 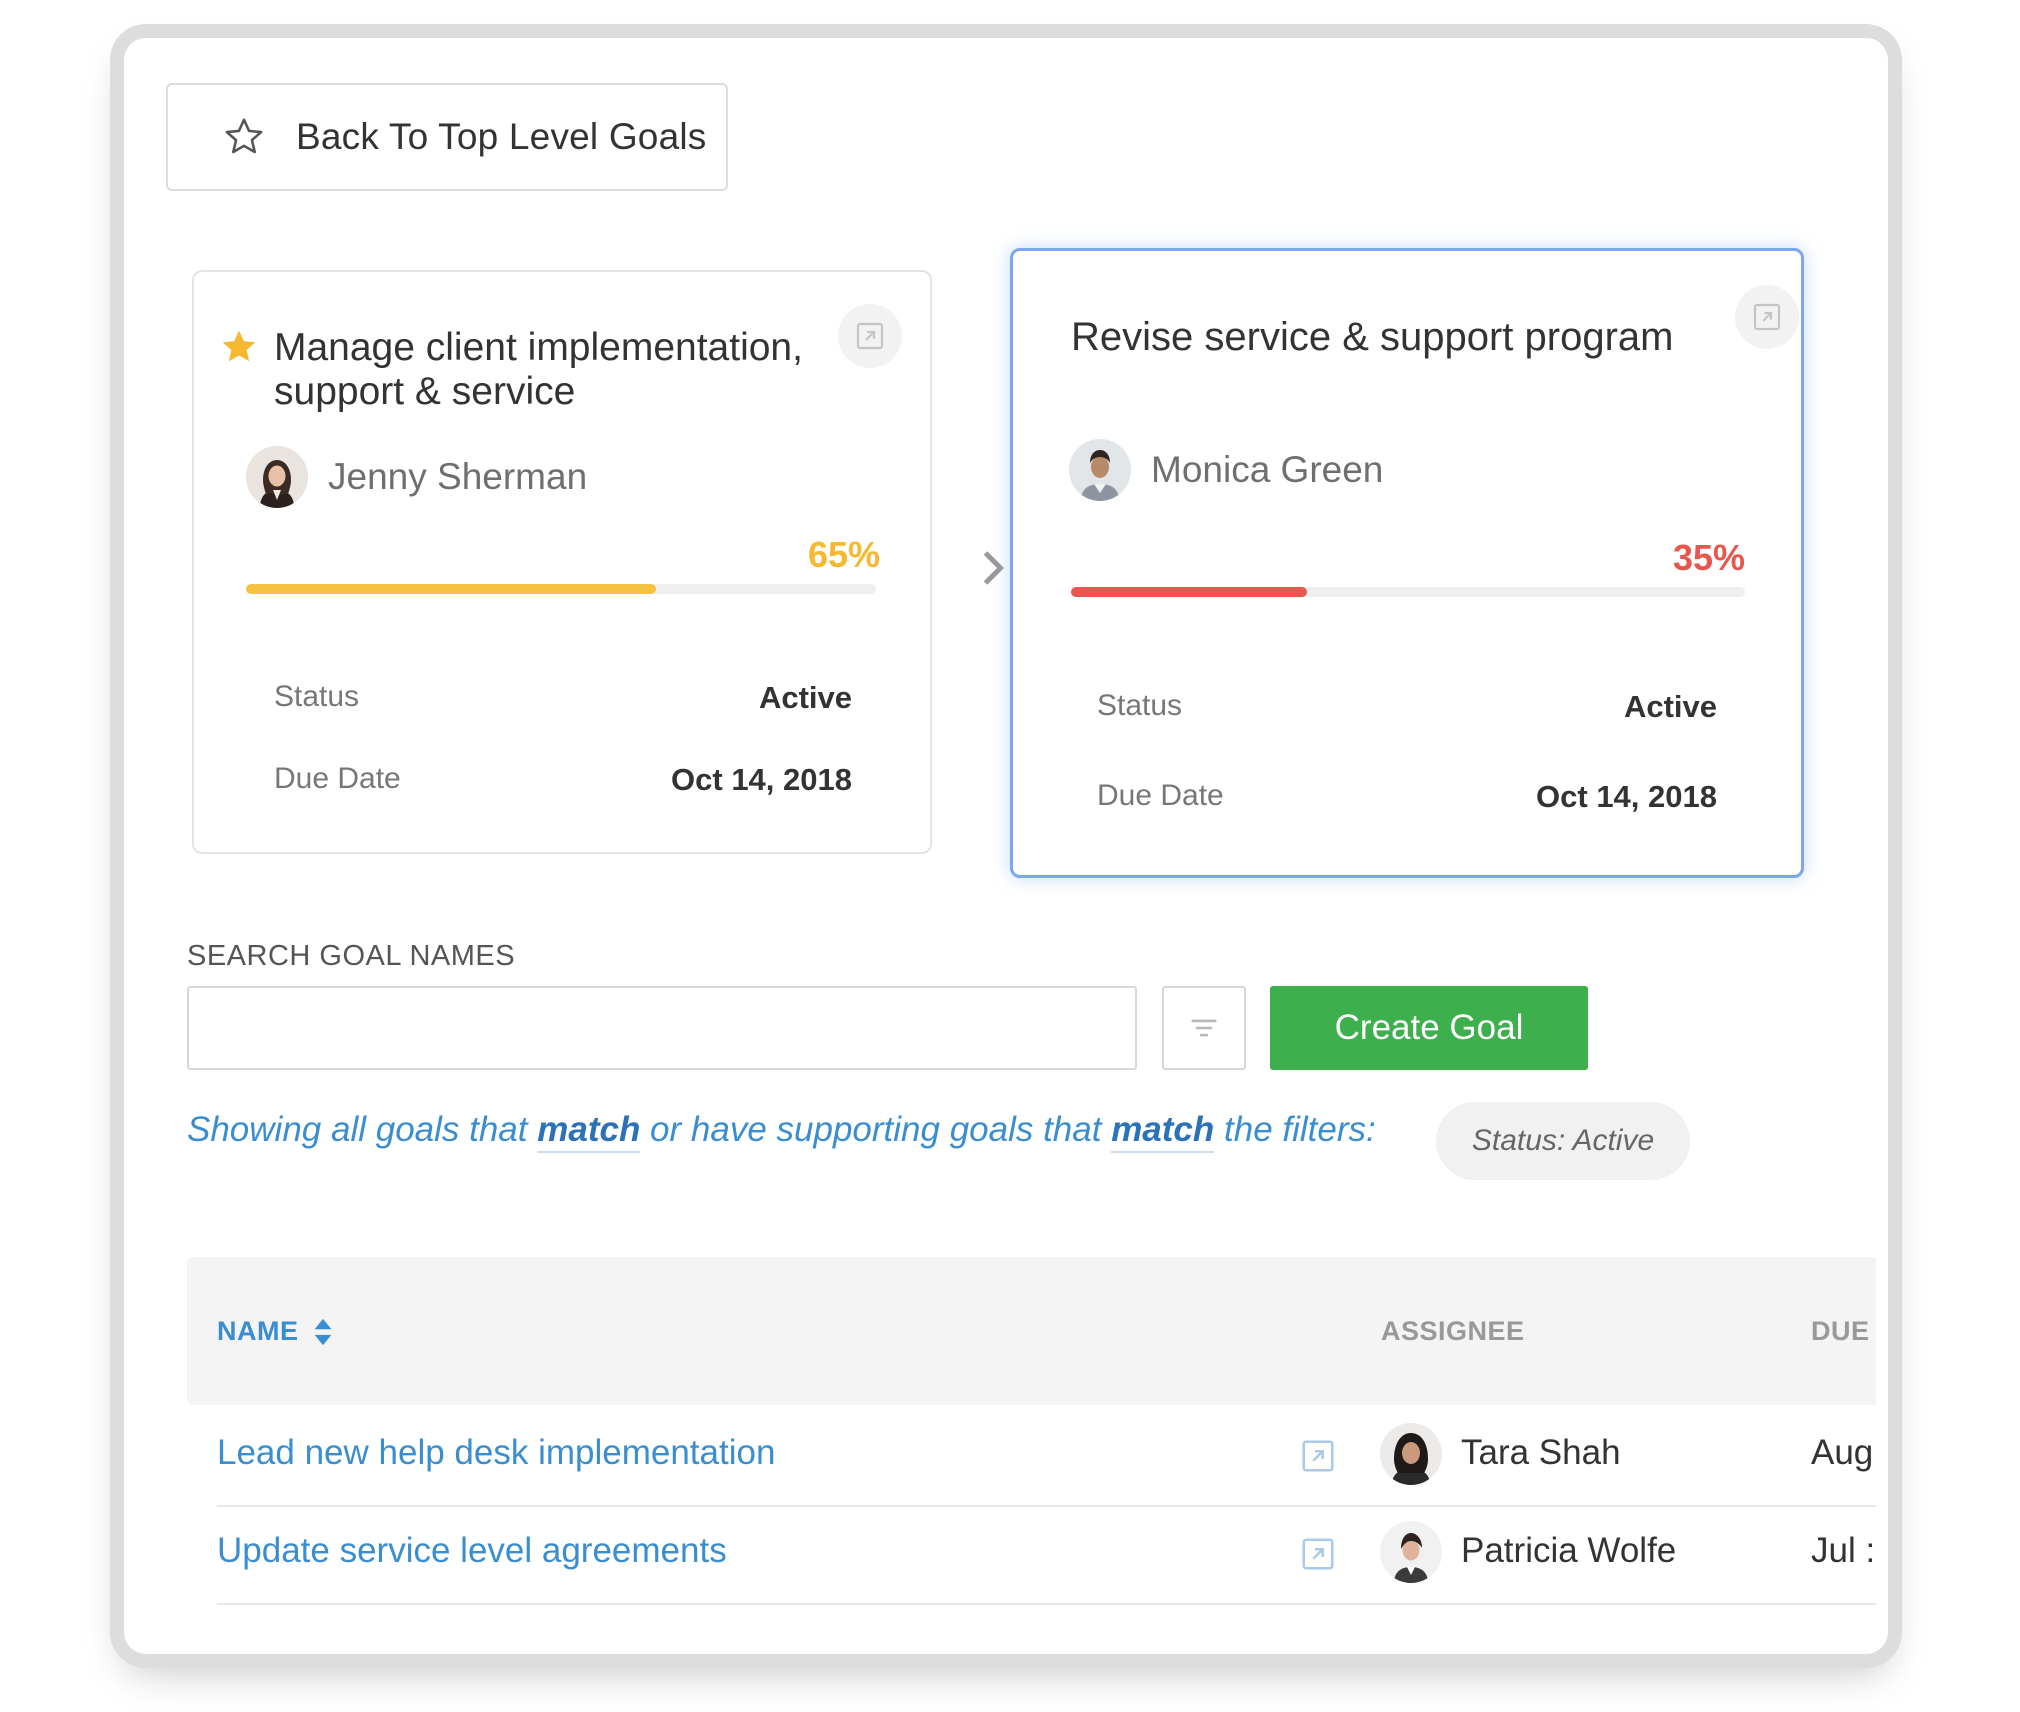 I want to click on create-goal-button: Create Goal, so click(x=1429, y=1028).